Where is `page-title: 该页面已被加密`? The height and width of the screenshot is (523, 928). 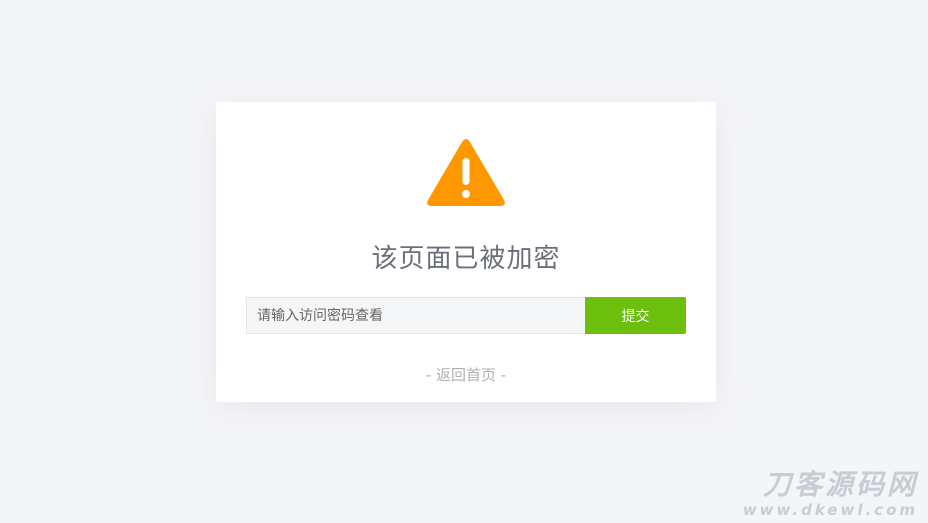 page-title: 该页面已被加密 is located at coordinates (466, 259).